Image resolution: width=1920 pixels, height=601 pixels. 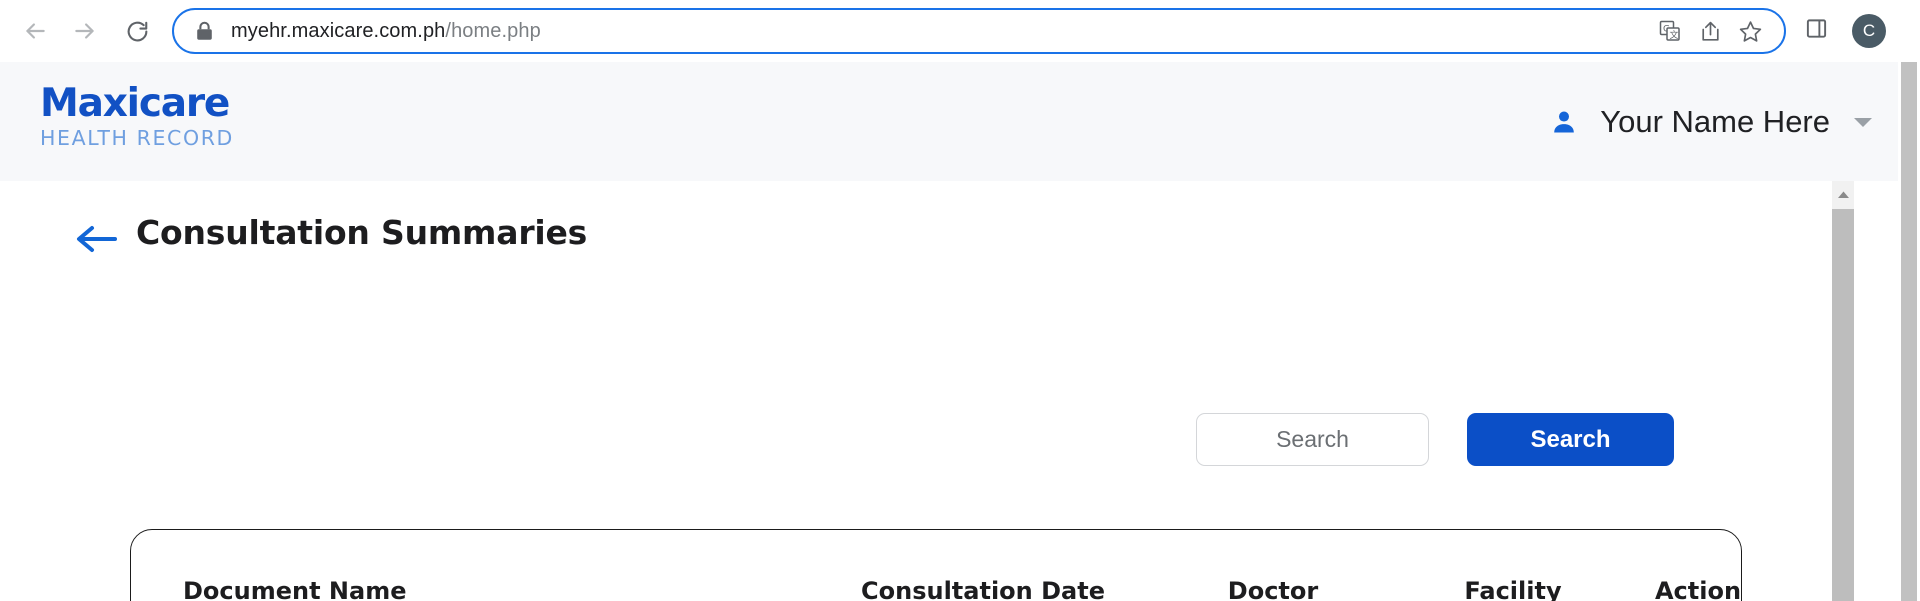 I want to click on arrow-left-icon, so click(x=35, y=31).